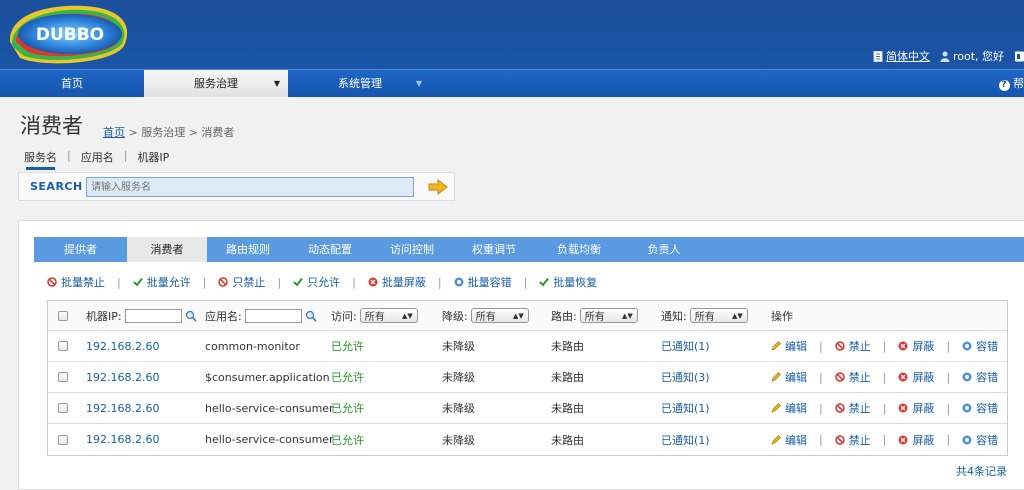  What do you see at coordinates (776, 346) in the screenshot?
I see `pencil-icon` at bounding box center [776, 346].